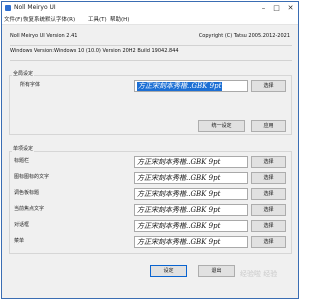  I want to click on ok-button: 设定, so click(168, 271).